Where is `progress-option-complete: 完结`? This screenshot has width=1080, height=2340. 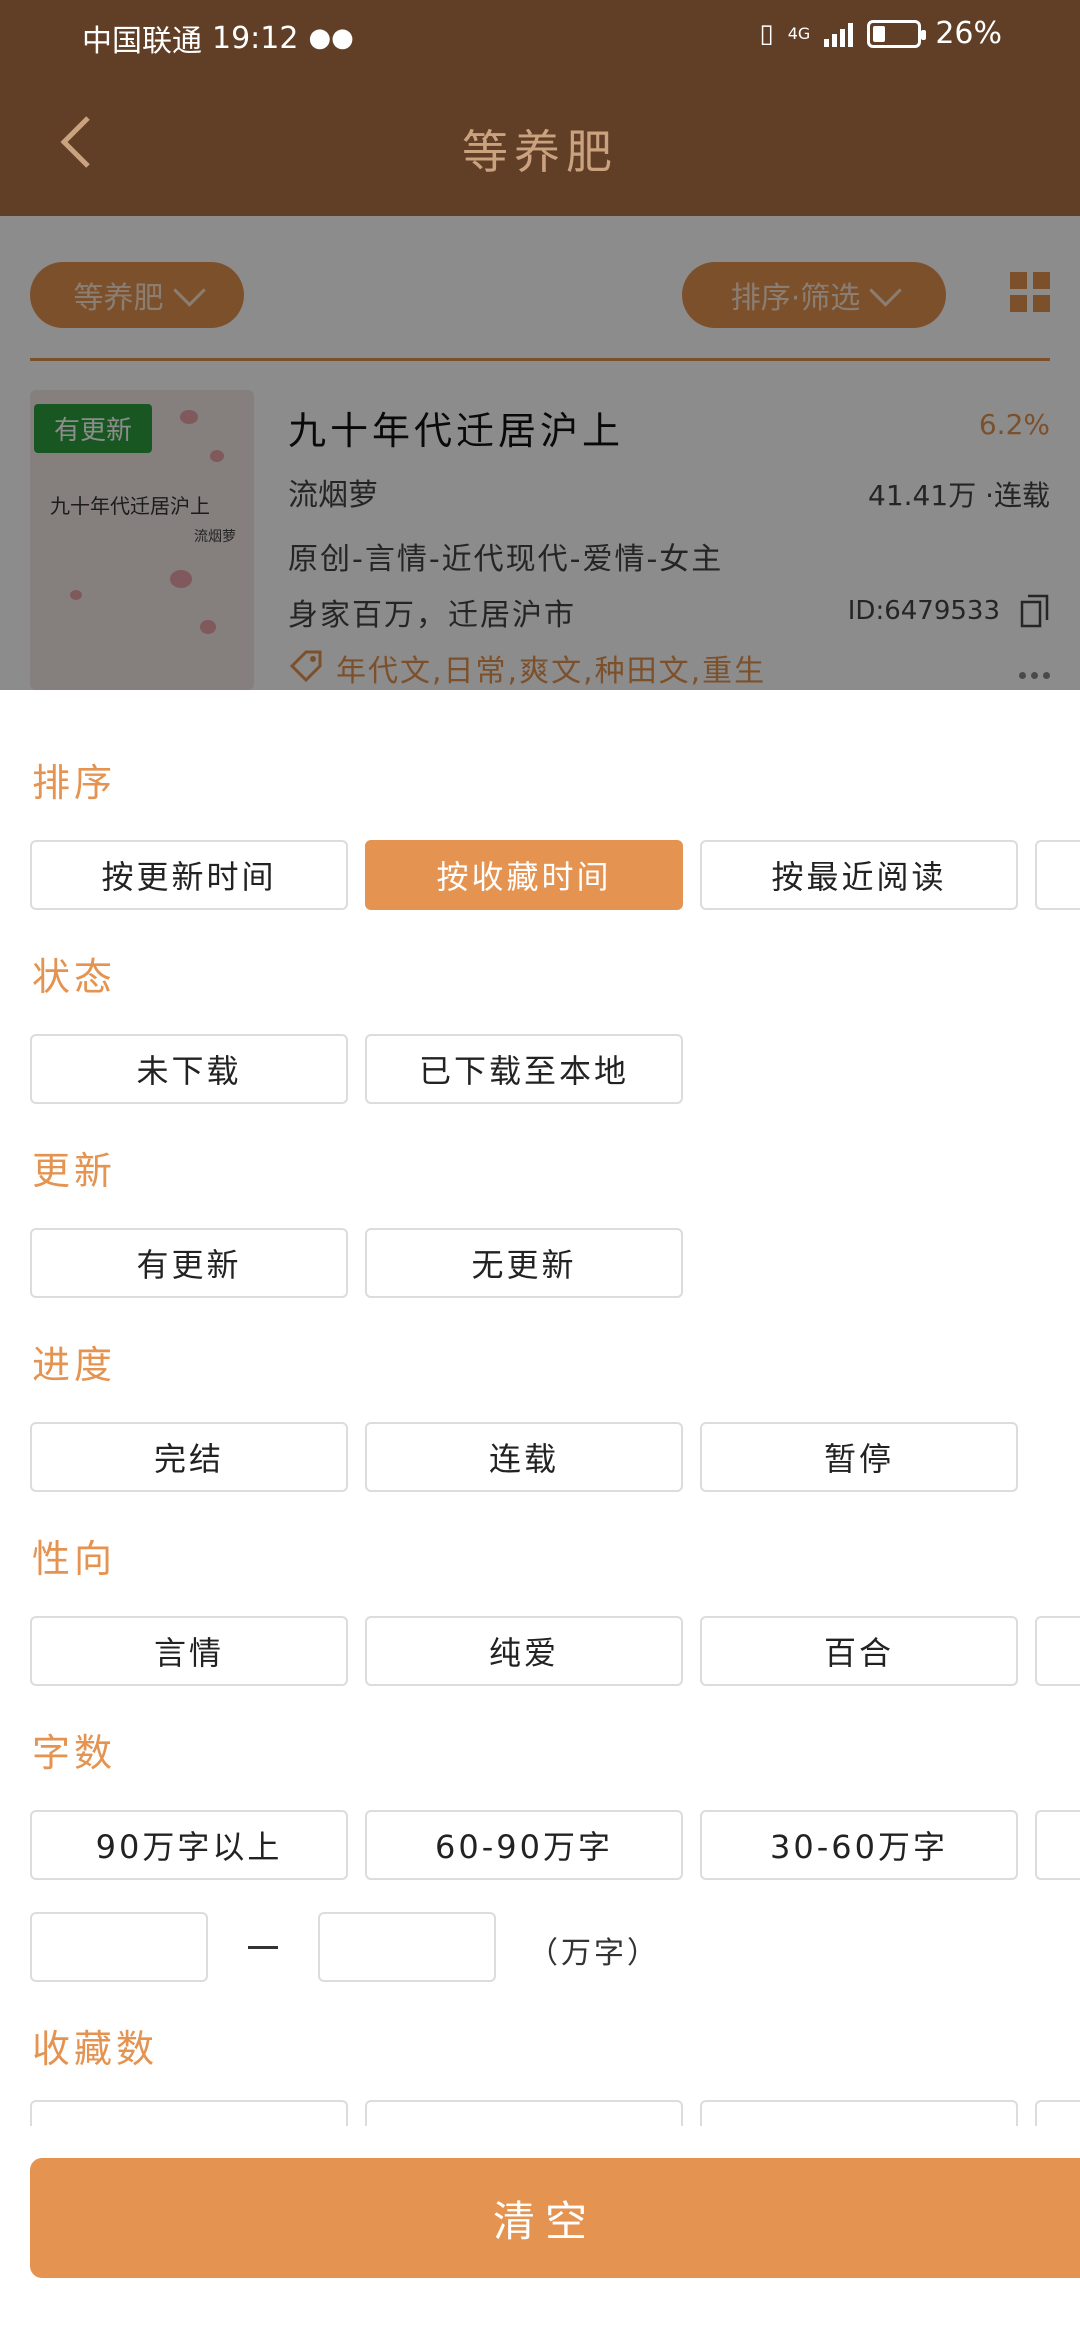
progress-option-complete: 完结 is located at coordinates (189, 1457).